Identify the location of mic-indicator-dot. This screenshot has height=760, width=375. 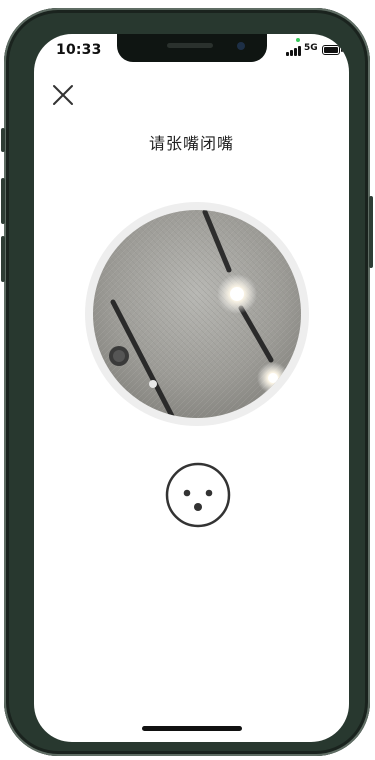
(298, 40).